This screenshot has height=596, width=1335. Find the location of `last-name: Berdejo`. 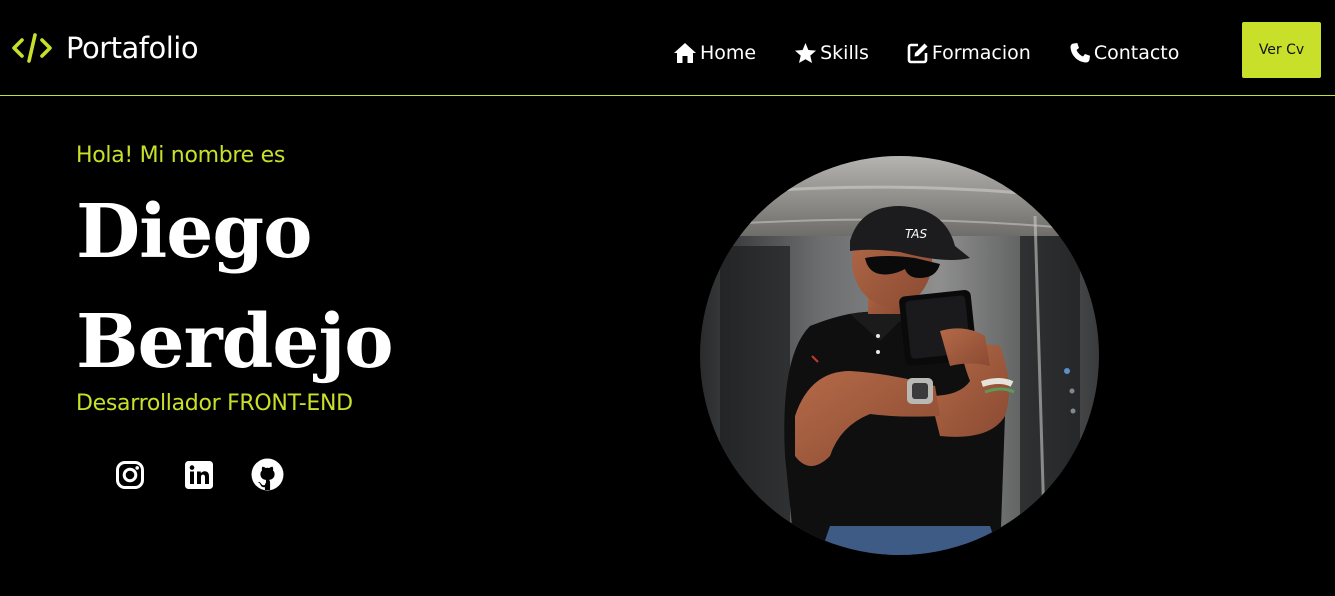

last-name: Berdejo is located at coordinates (235, 342).